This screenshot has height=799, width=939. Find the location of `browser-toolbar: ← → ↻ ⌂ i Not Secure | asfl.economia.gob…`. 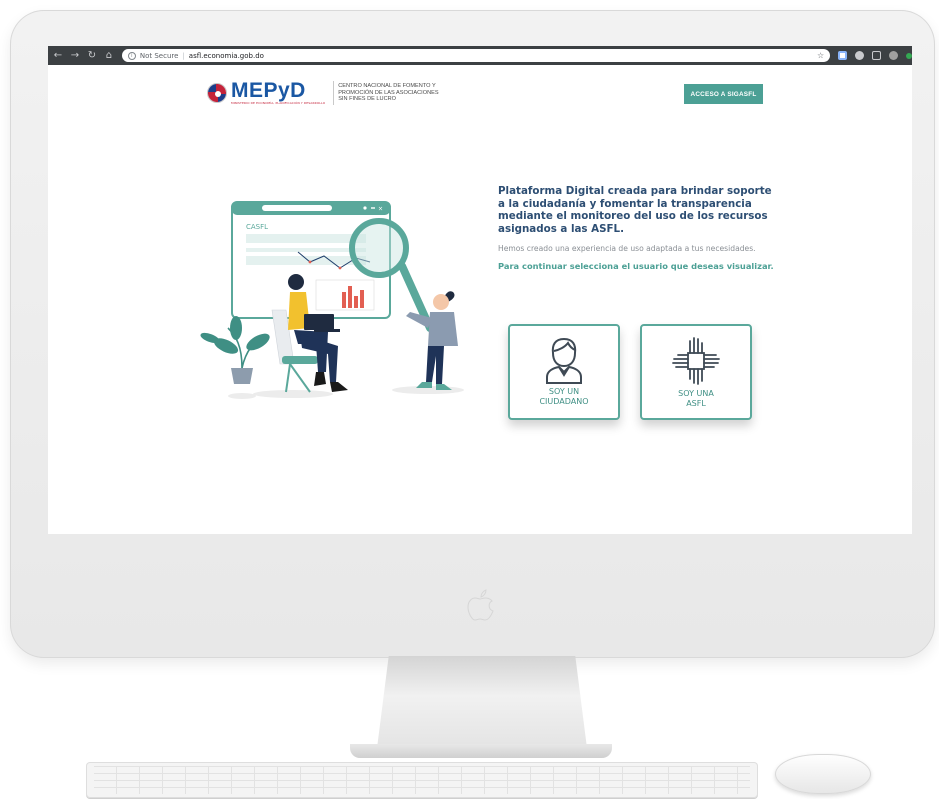

browser-toolbar: ← → ↻ ⌂ i Not Secure | asfl.economia.gob… is located at coordinates (480, 55).